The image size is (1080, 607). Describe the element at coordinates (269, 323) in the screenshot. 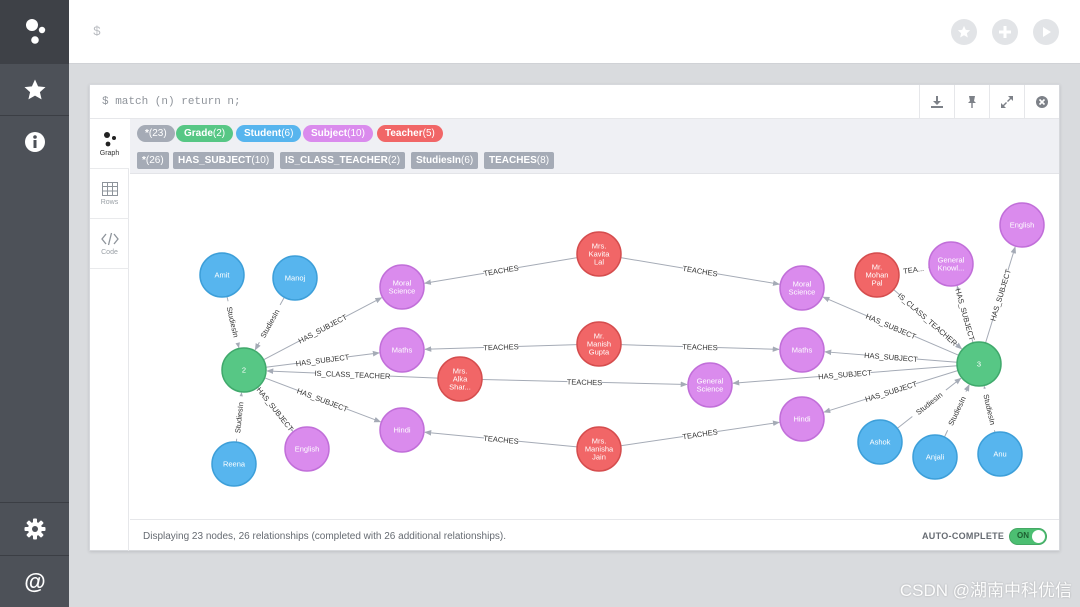

I see `relationship-manoj-g2: StudiesIn` at that location.